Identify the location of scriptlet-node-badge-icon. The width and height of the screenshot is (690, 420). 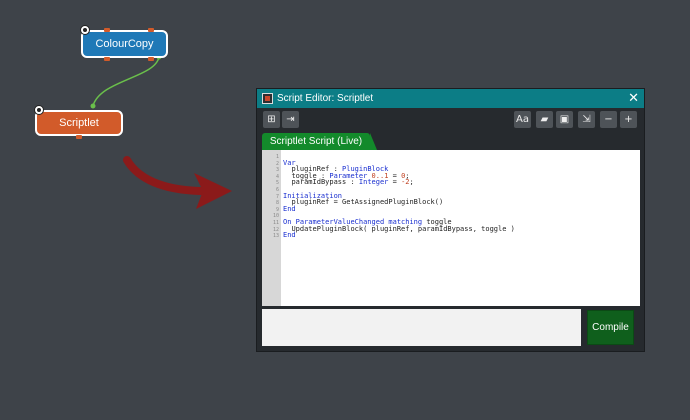
(39, 110).